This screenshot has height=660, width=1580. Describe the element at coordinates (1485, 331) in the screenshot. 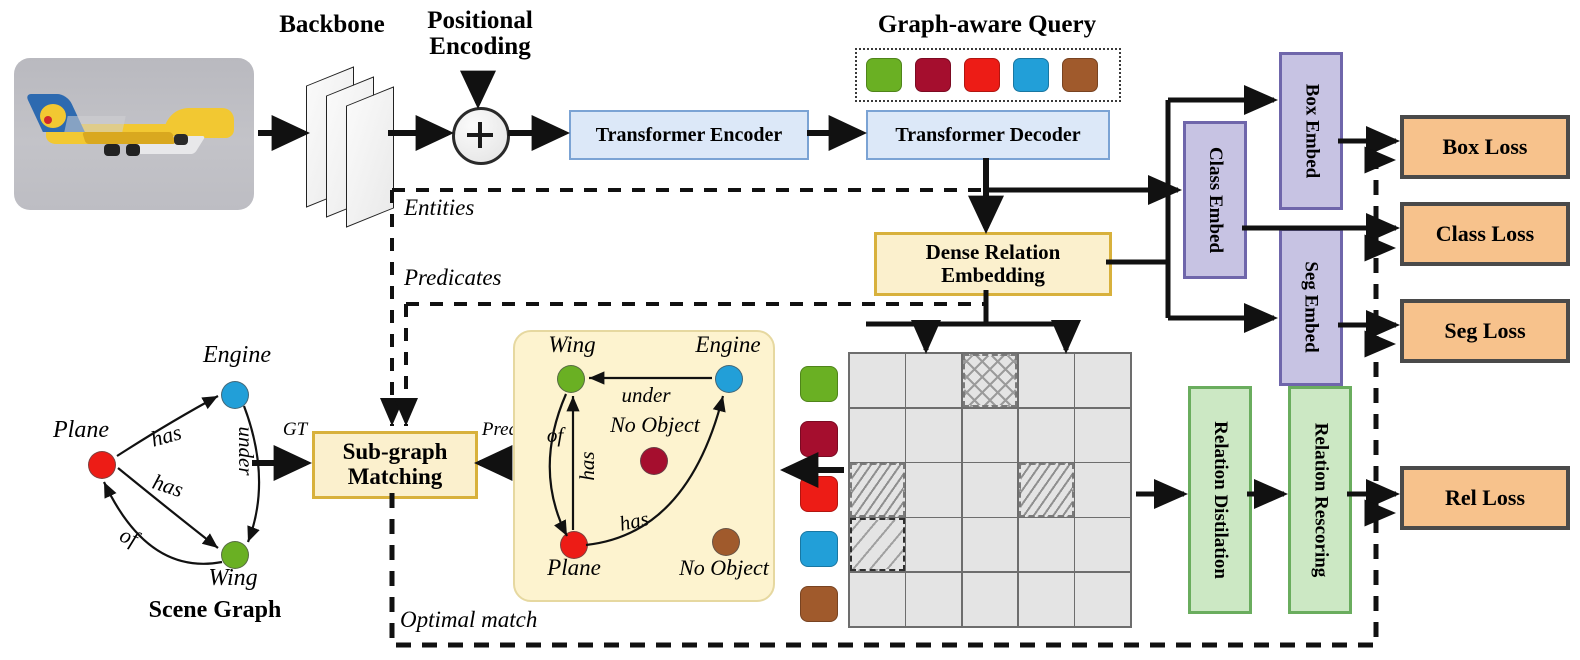

I see `seg-loss-box: Seg Loss` at that location.